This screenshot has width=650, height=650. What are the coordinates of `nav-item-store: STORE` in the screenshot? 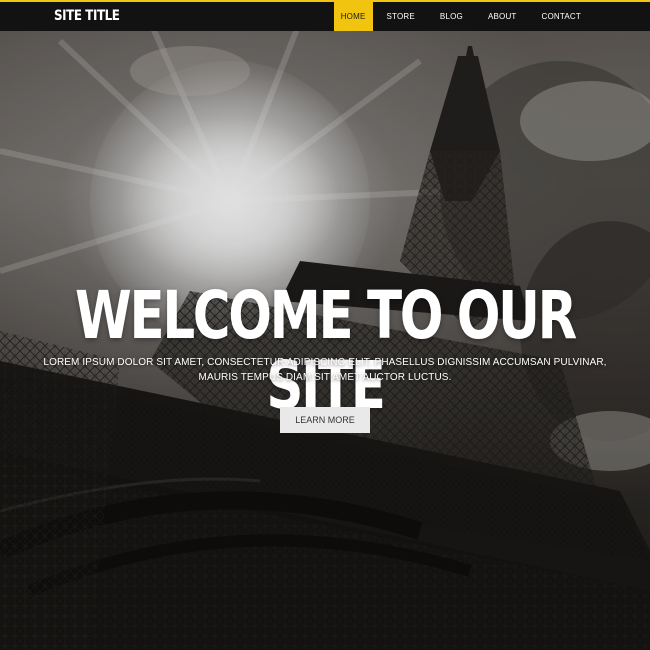 It's located at (401, 16).